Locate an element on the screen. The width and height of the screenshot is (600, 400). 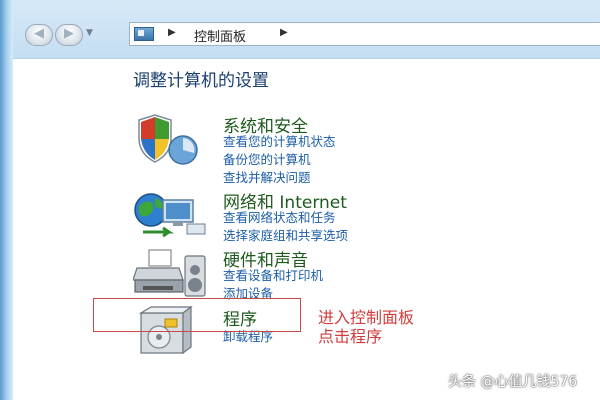
link-view-computer-status: 查看您的计算机状态 is located at coordinates (279, 140).